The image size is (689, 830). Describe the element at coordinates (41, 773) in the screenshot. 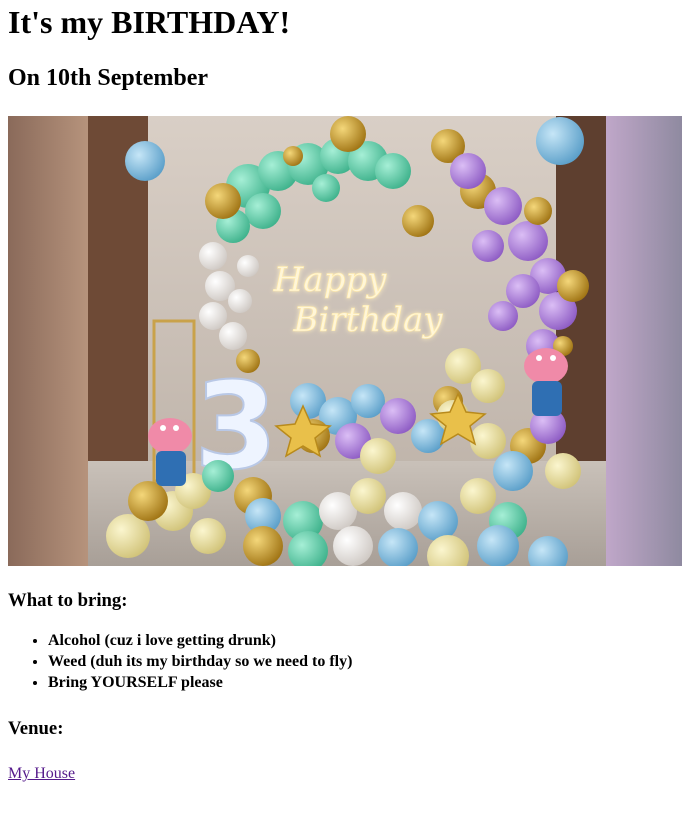

I see `venue-link: My House` at that location.